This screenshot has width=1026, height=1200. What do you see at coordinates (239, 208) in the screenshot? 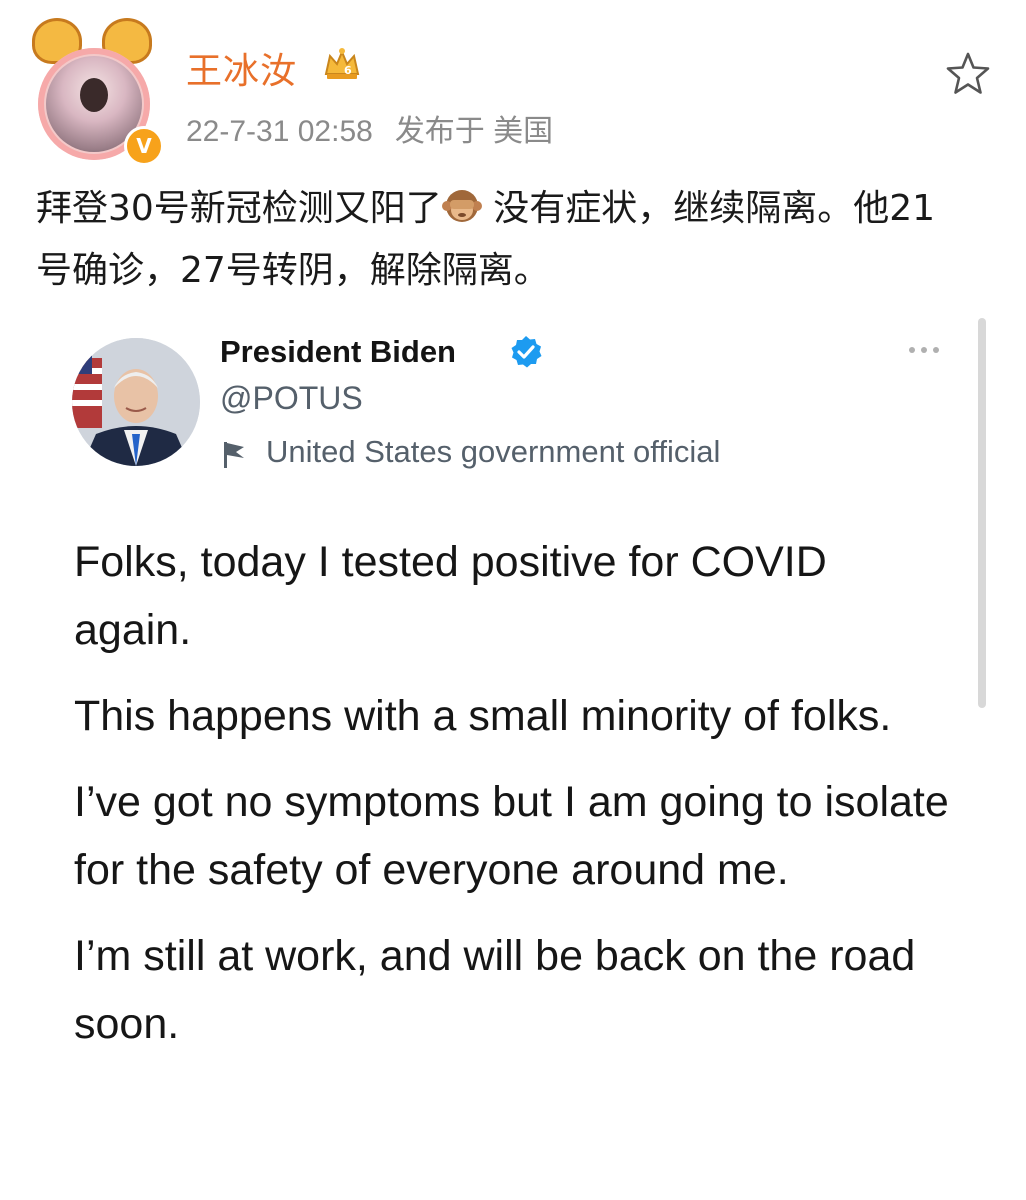
I see `post-text-part1: 拜登30号新冠检测又阳了` at bounding box center [239, 208].